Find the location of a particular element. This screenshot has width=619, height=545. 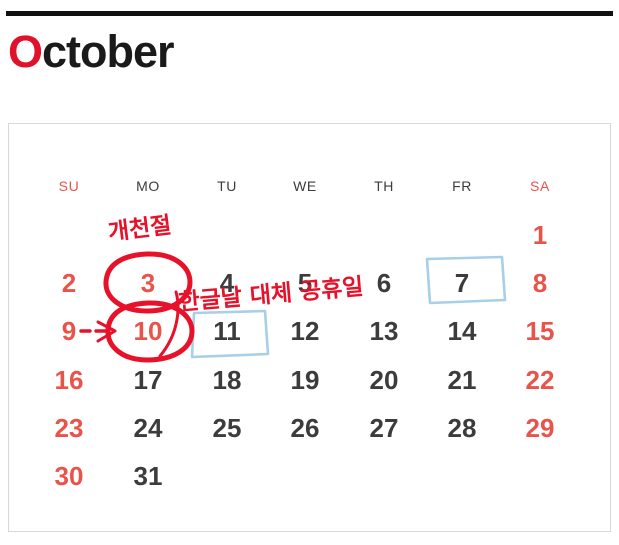

weekday-header-we: WE is located at coordinates (305, 186).